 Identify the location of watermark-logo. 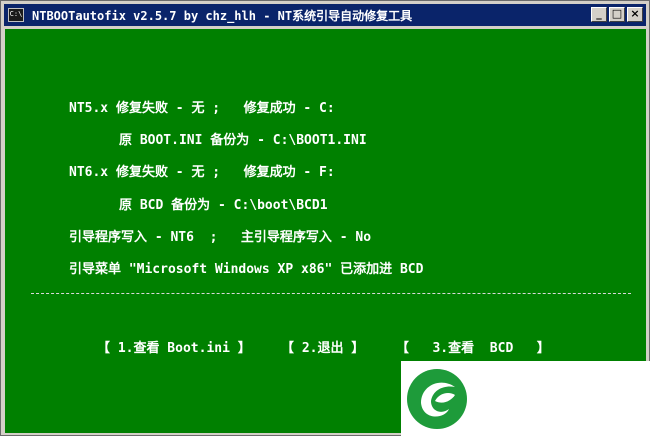
(525, 398).